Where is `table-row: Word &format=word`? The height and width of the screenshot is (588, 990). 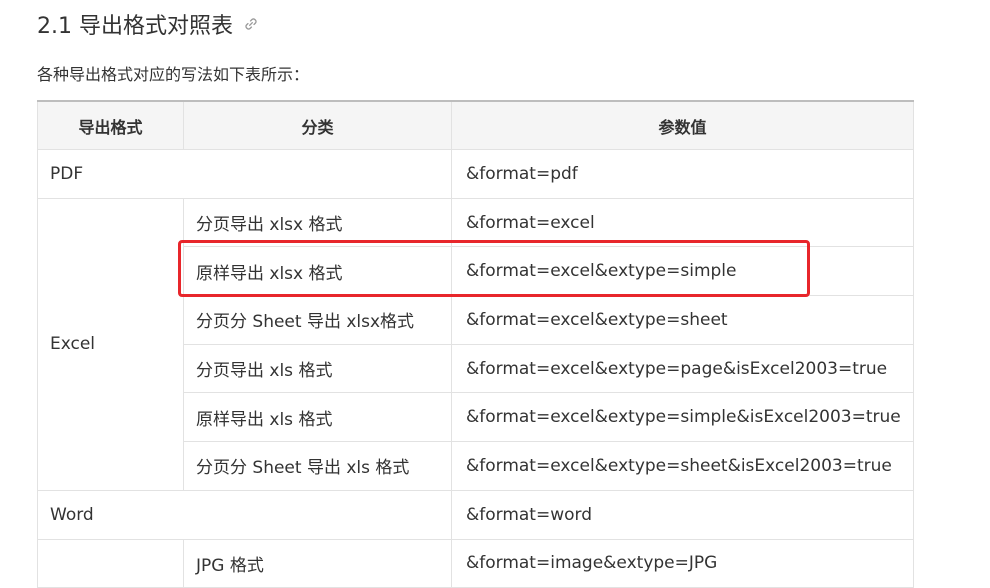 table-row: Word &format=word is located at coordinates (475, 514).